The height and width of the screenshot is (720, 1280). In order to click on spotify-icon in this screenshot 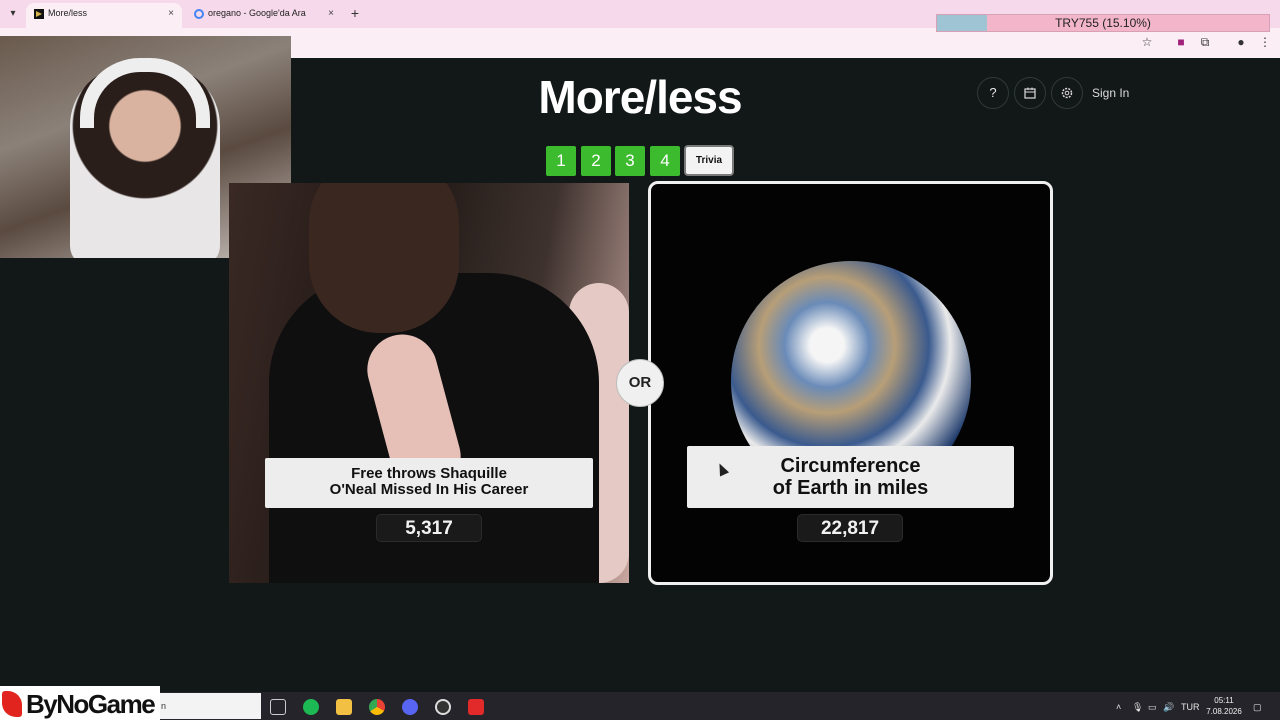, I will do `click(311, 707)`.